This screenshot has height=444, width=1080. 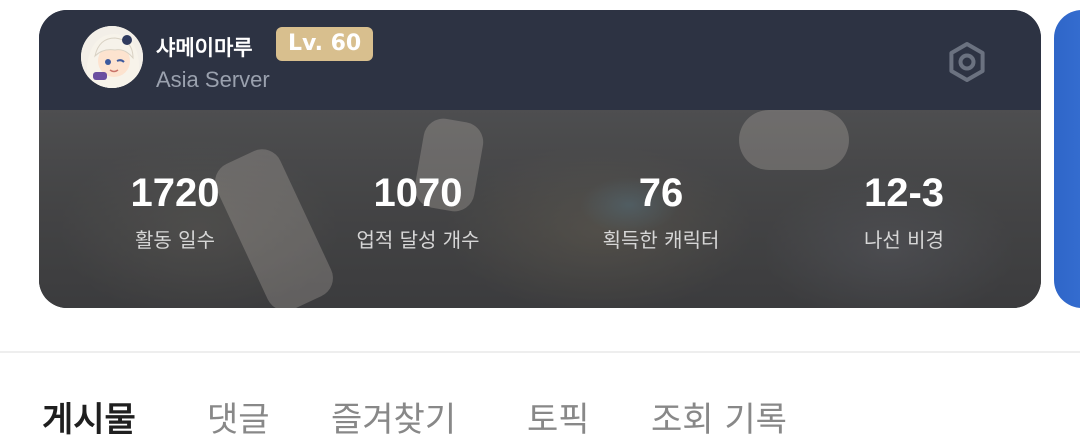 I want to click on stat-label: 획득한 캐릭터, so click(x=661, y=240).